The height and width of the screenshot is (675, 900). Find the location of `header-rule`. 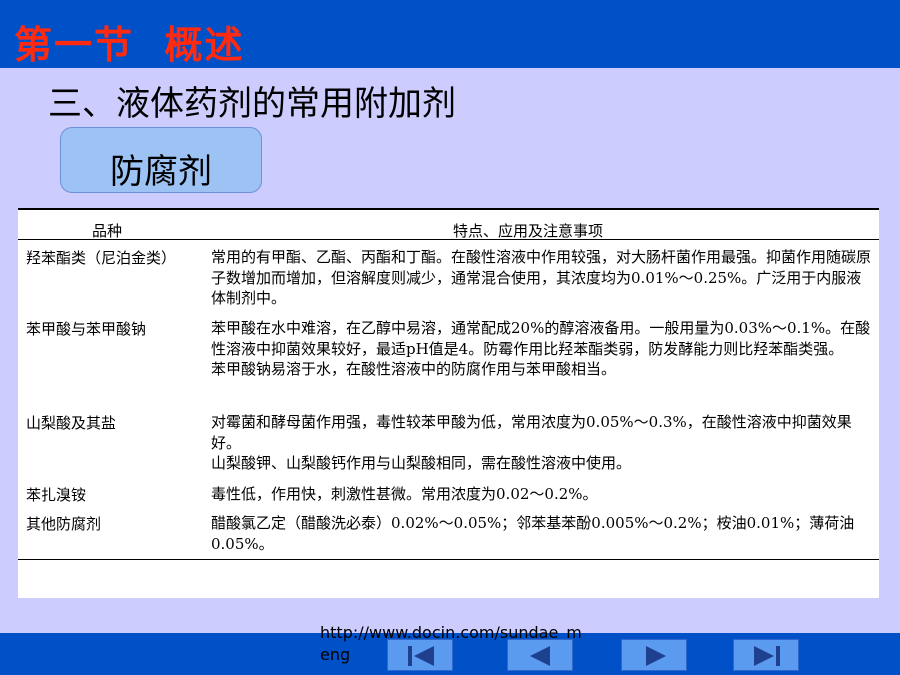

header-rule is located at coordinates (448, 239).